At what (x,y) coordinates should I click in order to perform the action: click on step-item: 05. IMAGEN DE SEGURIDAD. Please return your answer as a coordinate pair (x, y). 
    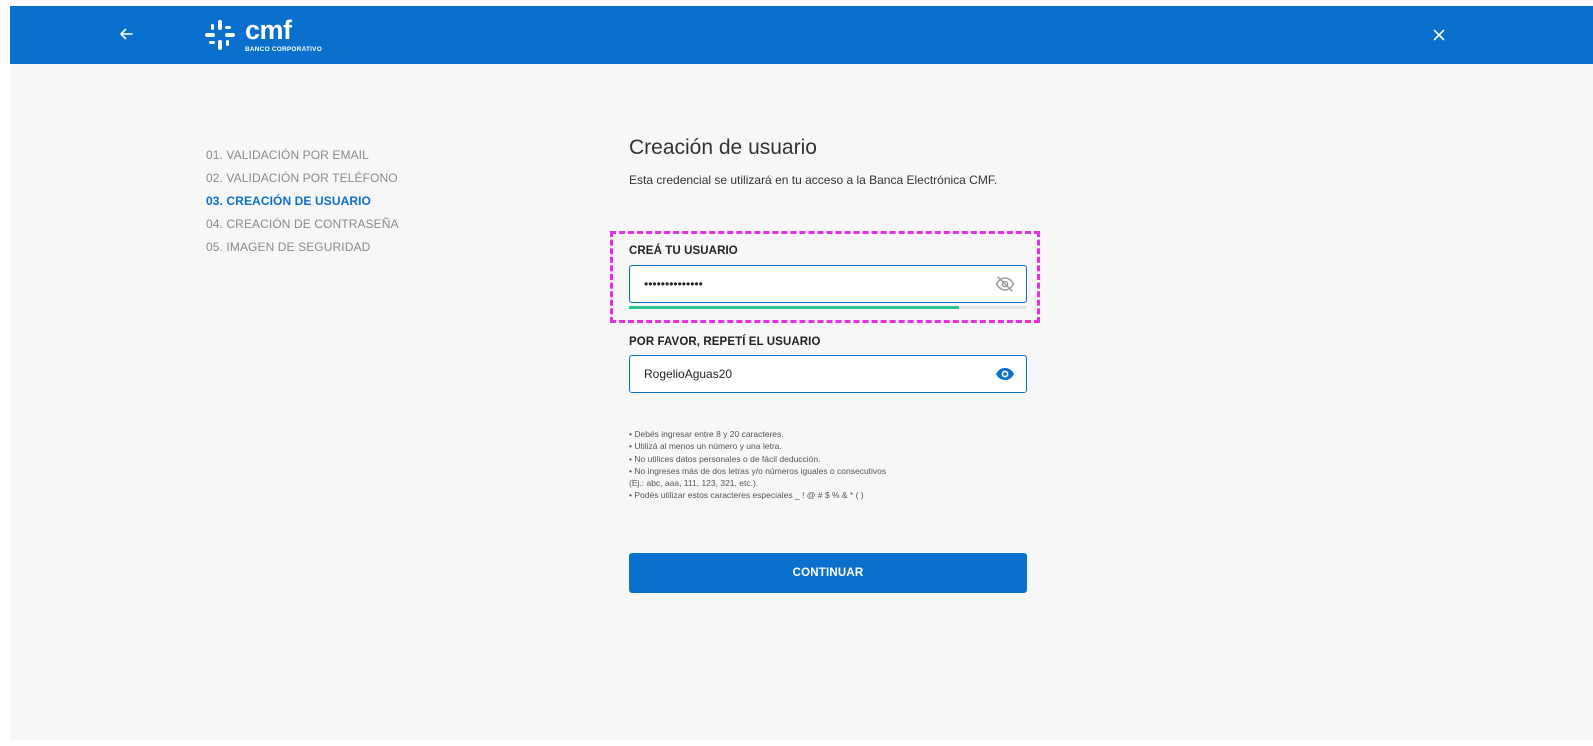
    Looking at the image, I should click on (288, 247).